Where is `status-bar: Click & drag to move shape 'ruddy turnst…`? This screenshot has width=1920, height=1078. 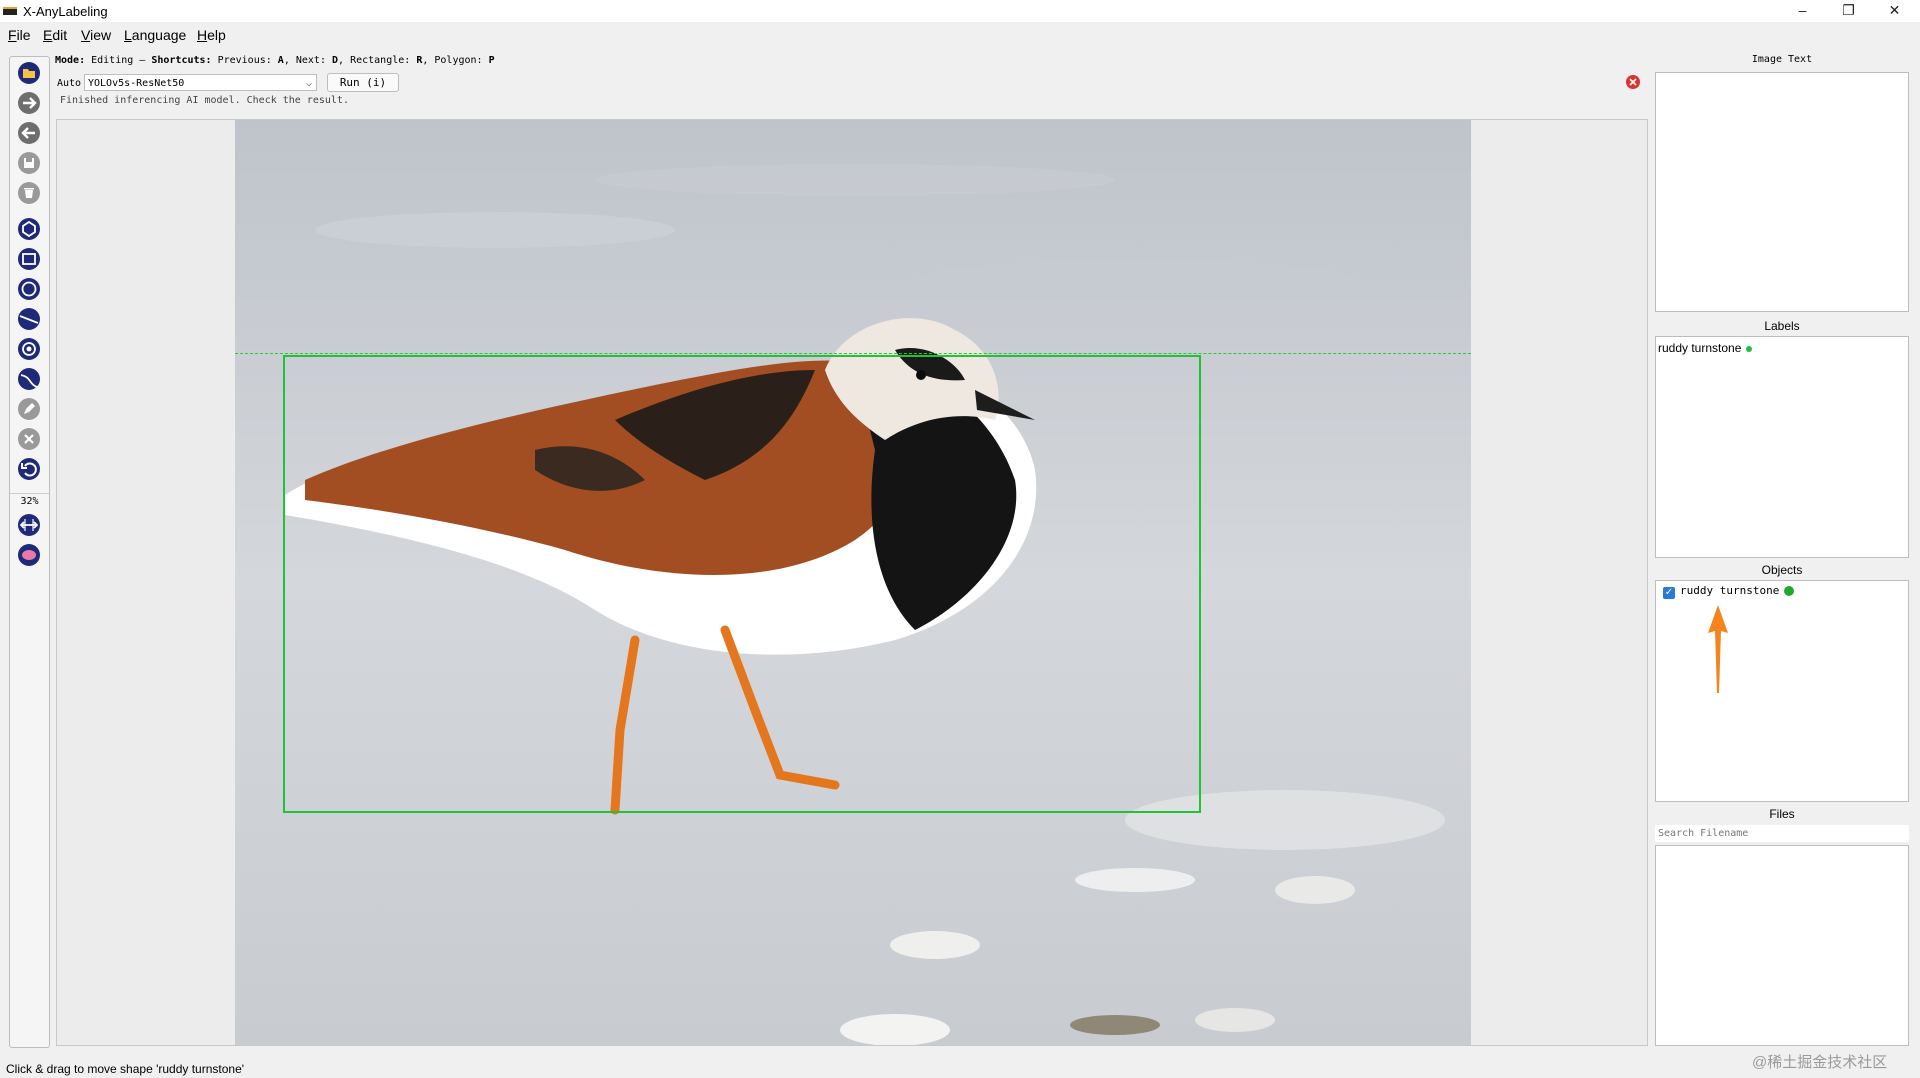
status-bar: Click & drag to move shape 'ruddy turnst… is located at coordinates (125, 1069).